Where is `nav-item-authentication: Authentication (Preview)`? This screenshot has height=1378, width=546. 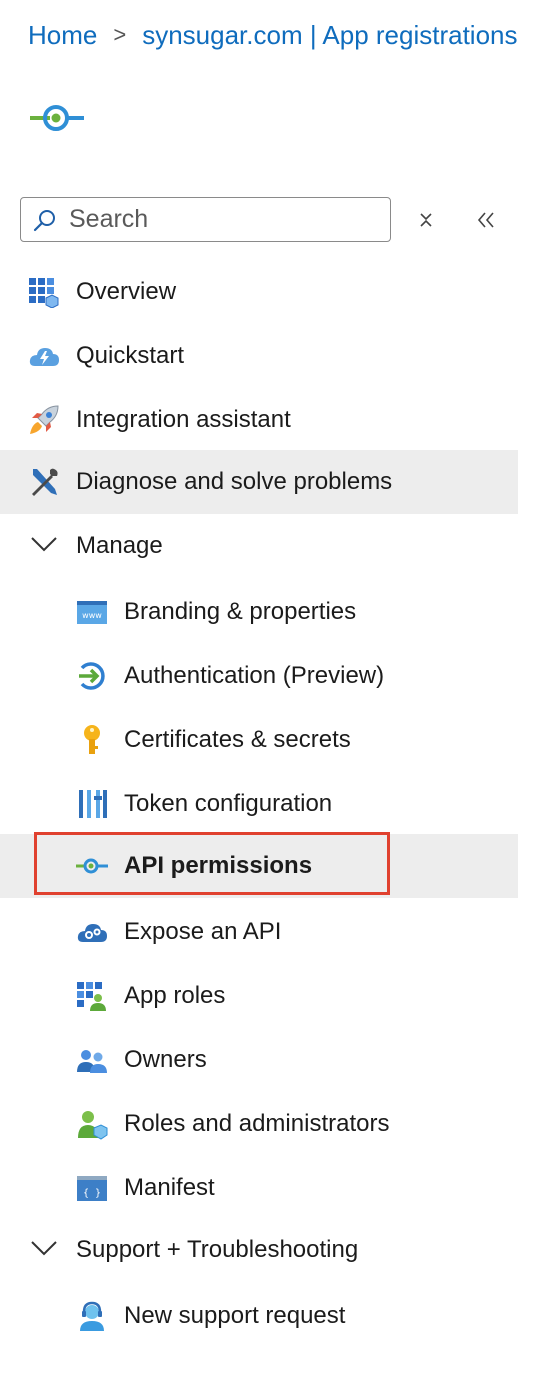 nav-item-authentication: Authentication (Preview) is located at coordinates (259, 676).